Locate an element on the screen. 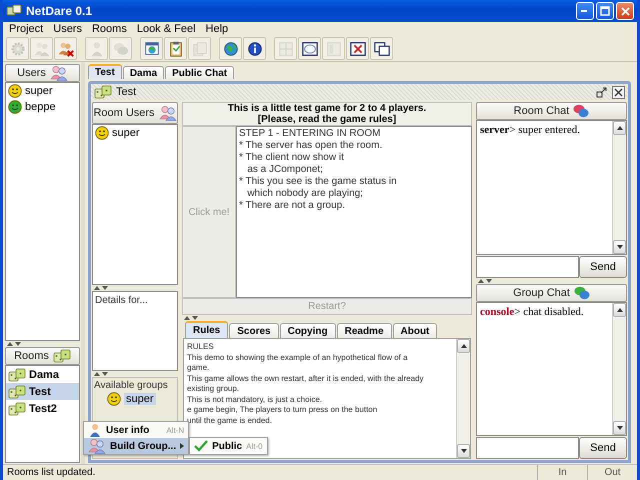 The height and width of the screenshot is (480, 640). grid-icon is located at coordinates (285, 49).